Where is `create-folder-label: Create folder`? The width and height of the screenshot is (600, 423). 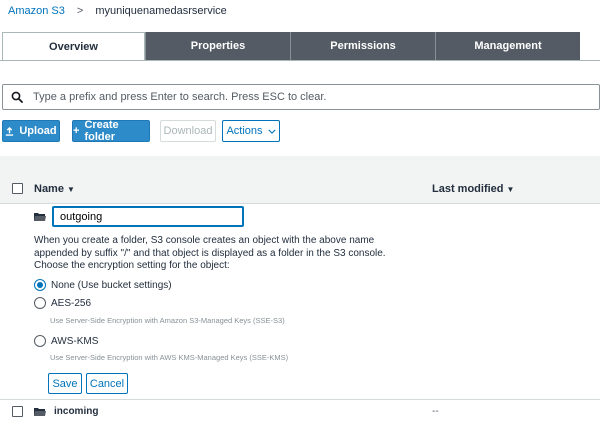
create-folder-label: Create folder is located at coordinates (101, 131).